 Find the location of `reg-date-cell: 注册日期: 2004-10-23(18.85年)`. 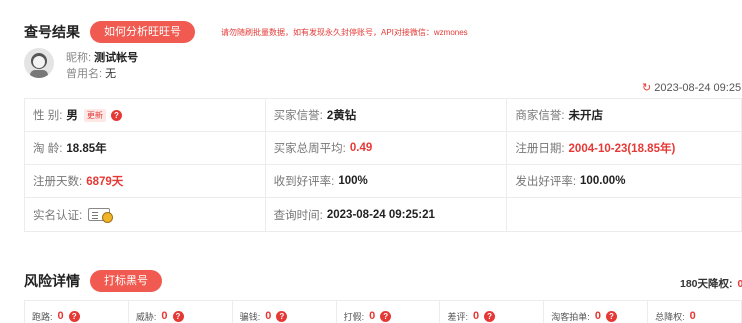

reg-date-cell: 注册日期: 2004-10-23(18.85年) is located at coordinates (624, 148).